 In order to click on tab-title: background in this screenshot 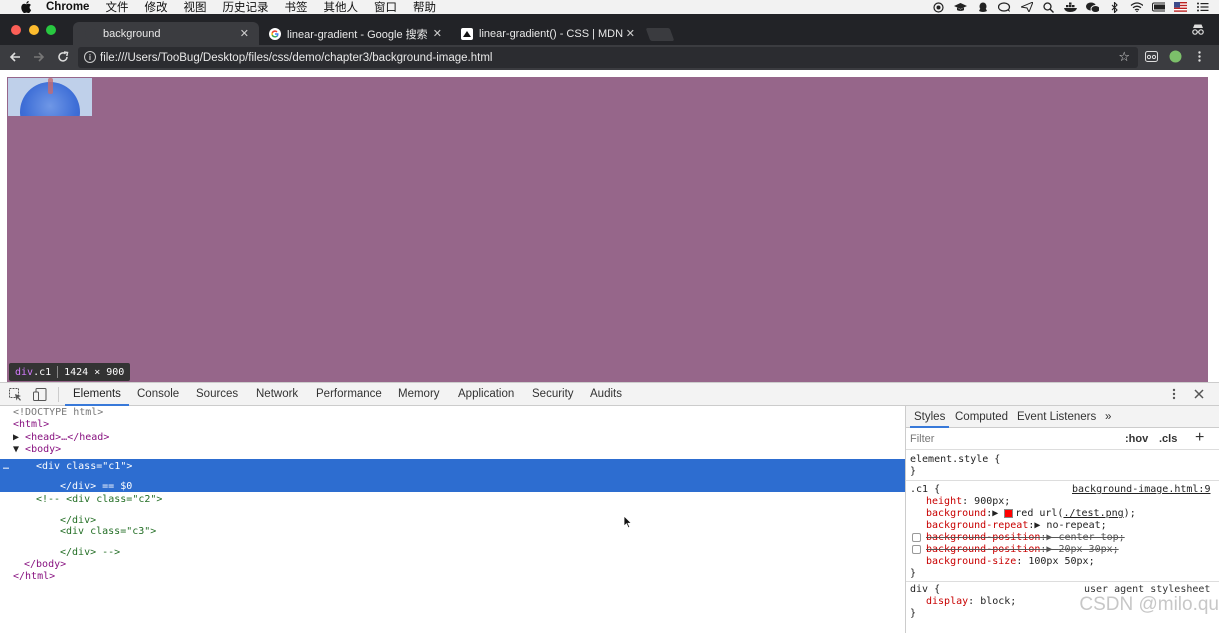, I will do `click(132, 33)`.